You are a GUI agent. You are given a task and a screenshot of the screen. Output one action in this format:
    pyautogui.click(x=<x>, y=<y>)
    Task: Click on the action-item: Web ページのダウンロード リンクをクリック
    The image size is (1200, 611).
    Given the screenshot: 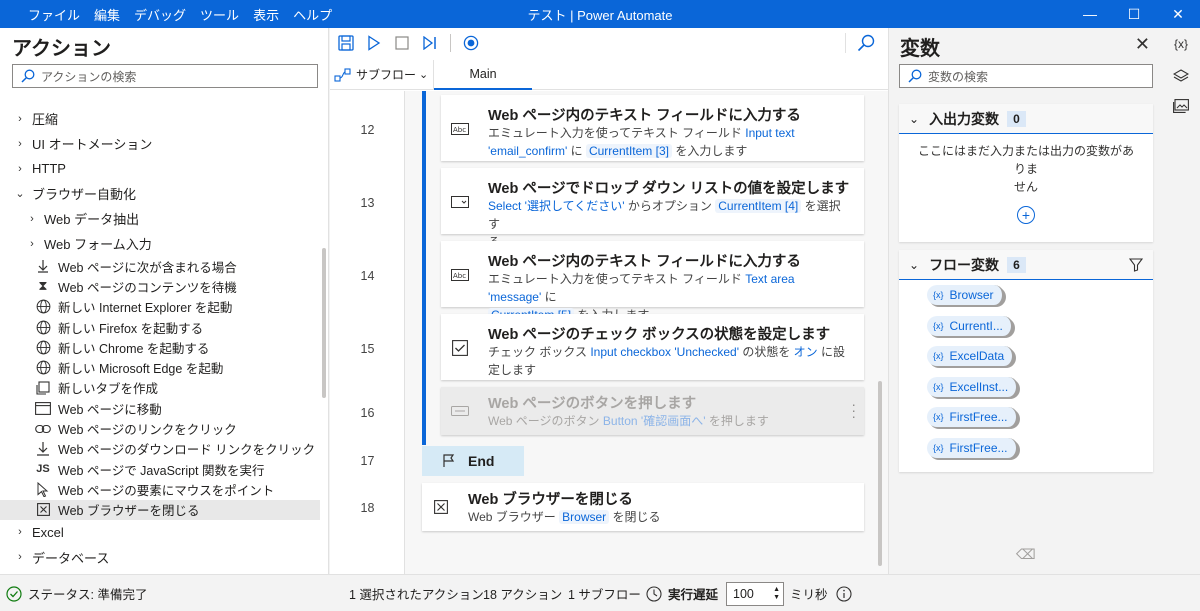 What is the action you would take?
    pyautogui.click(x=160, y=449)
    